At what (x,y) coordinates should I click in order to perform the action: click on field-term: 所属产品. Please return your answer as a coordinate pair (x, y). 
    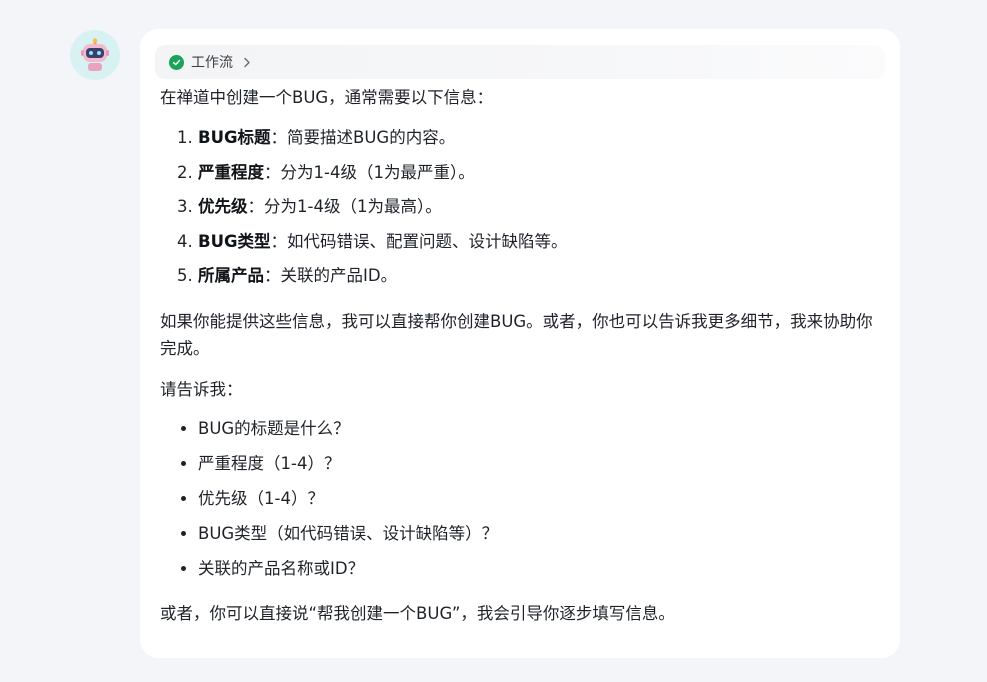
    Looking at the image, I should click on (231, 275).